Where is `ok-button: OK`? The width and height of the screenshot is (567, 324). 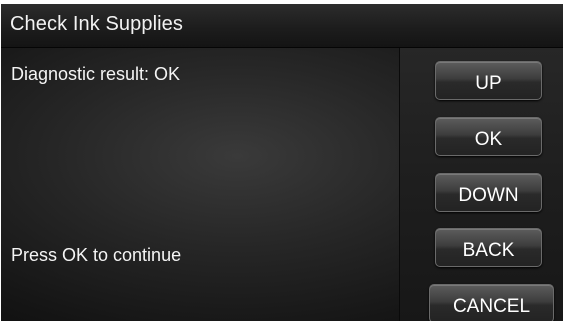 ok-button: OK is located at coordinates (488, 136).